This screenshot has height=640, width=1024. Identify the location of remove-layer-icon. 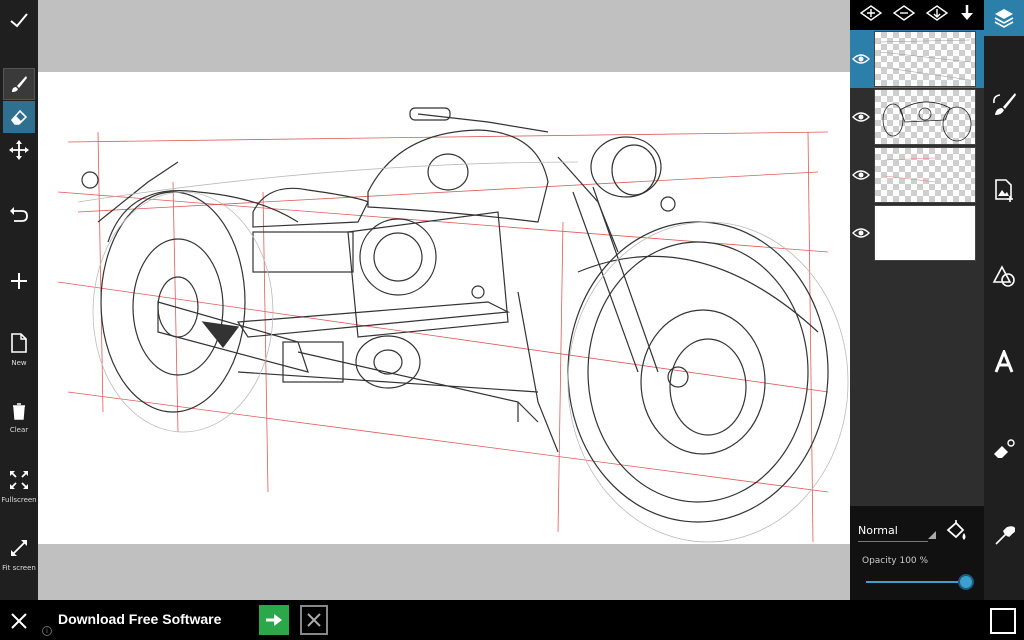
(903, 13).